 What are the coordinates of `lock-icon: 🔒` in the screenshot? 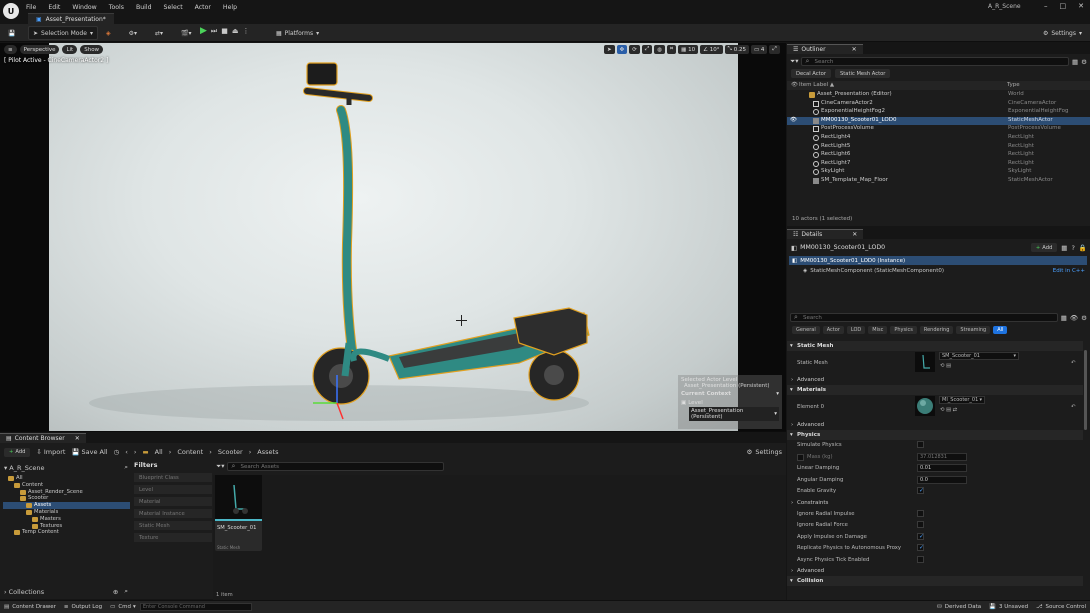 It's located at (1083, 248).